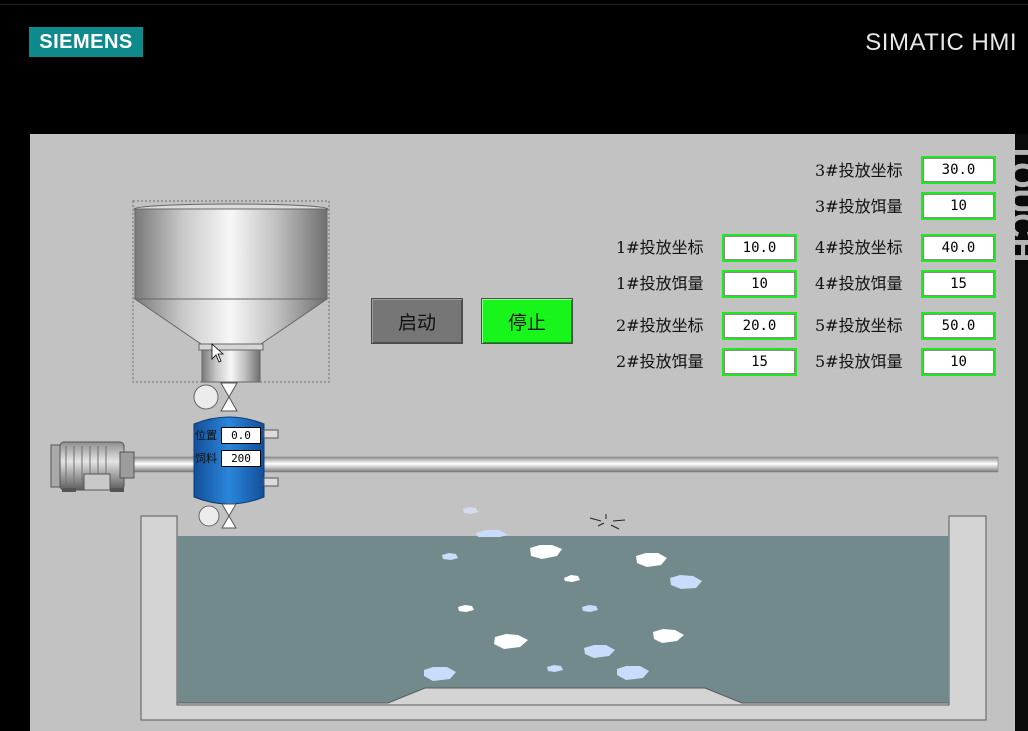  Describe the element at coordinates (417, 321) in the screenshot. I see `start-button: 启动` at that location.